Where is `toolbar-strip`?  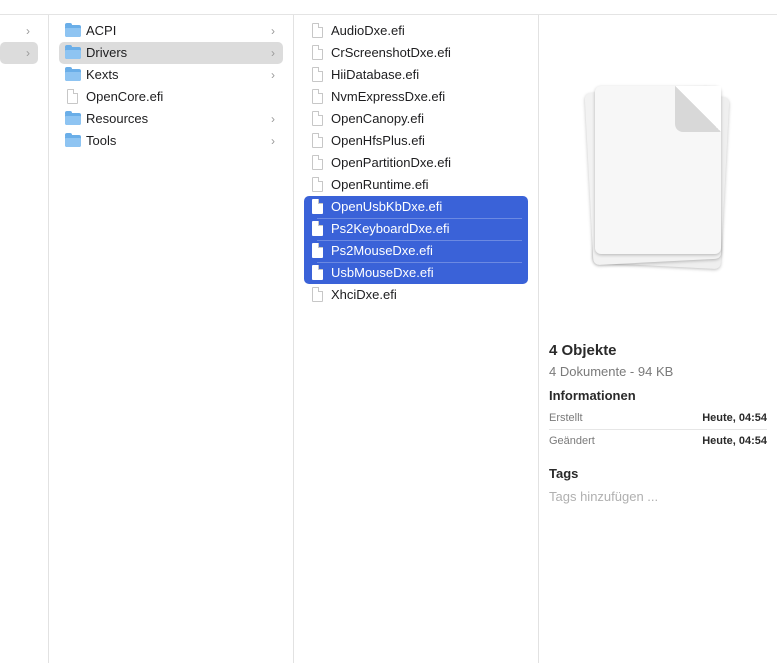 toolbar-strip is located at coordinates (388, 7).